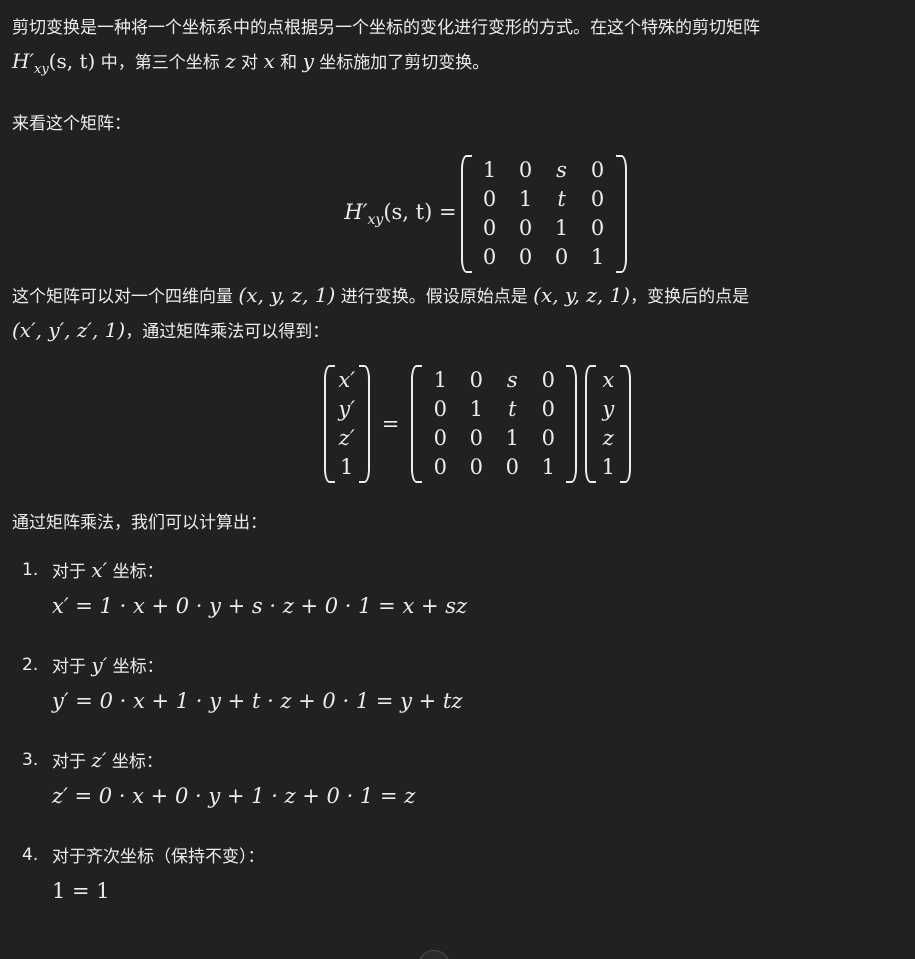 The width and height of the screenshot is (915, 959). I want to click on result-vector: x′ y′ z′ 1, so click(346, 424).